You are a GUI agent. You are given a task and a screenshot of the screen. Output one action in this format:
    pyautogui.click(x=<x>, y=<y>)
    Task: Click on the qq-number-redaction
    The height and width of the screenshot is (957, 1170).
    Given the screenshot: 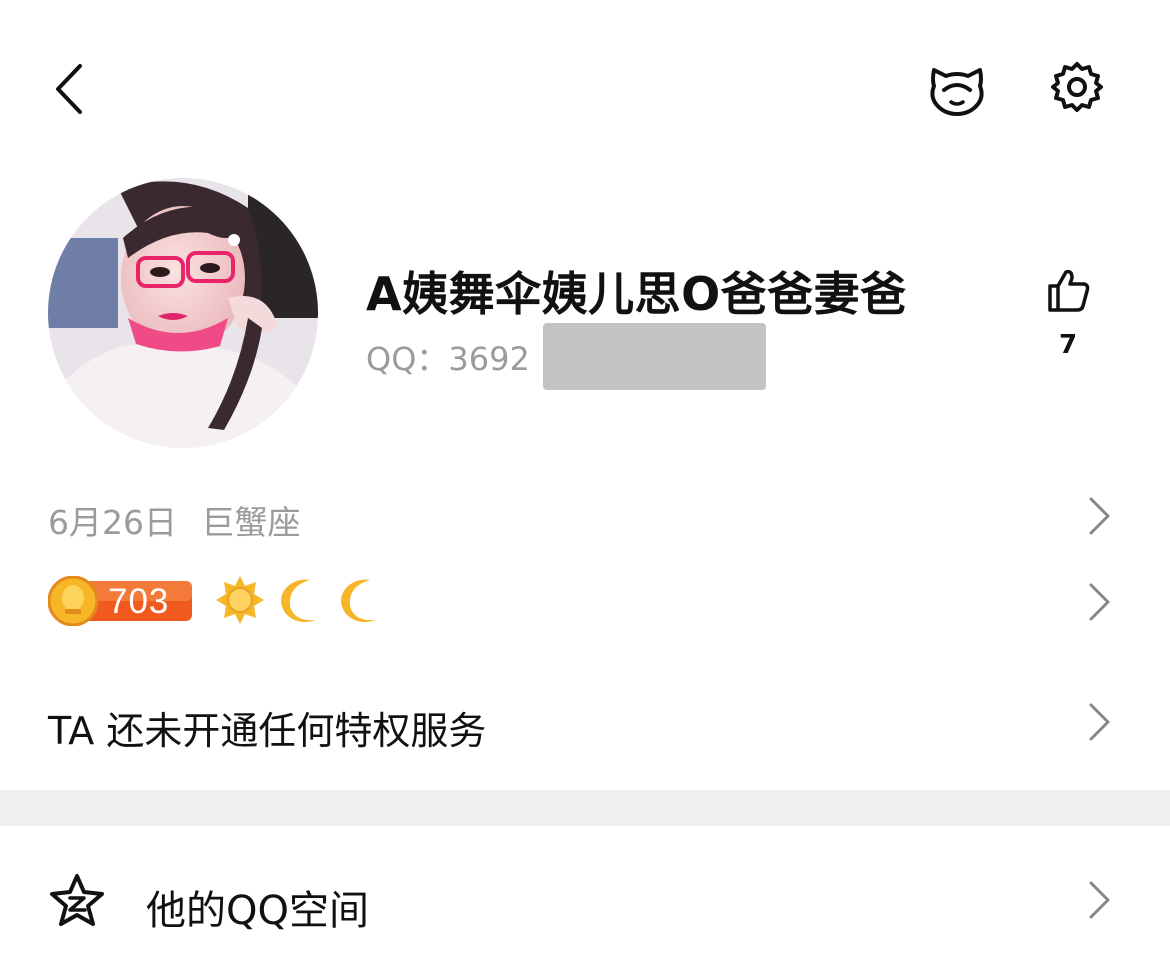 What is the action you would take?
    pyautogui.click(x=654, y=356)
    